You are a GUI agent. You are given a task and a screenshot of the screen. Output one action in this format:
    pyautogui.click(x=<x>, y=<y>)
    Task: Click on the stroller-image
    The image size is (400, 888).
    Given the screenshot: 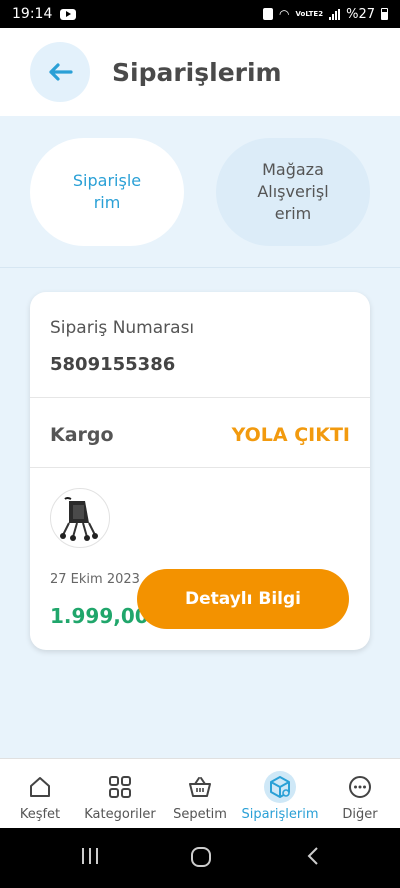 What is the action you would take?
    pyautogui.click(x=79, y=519)
    